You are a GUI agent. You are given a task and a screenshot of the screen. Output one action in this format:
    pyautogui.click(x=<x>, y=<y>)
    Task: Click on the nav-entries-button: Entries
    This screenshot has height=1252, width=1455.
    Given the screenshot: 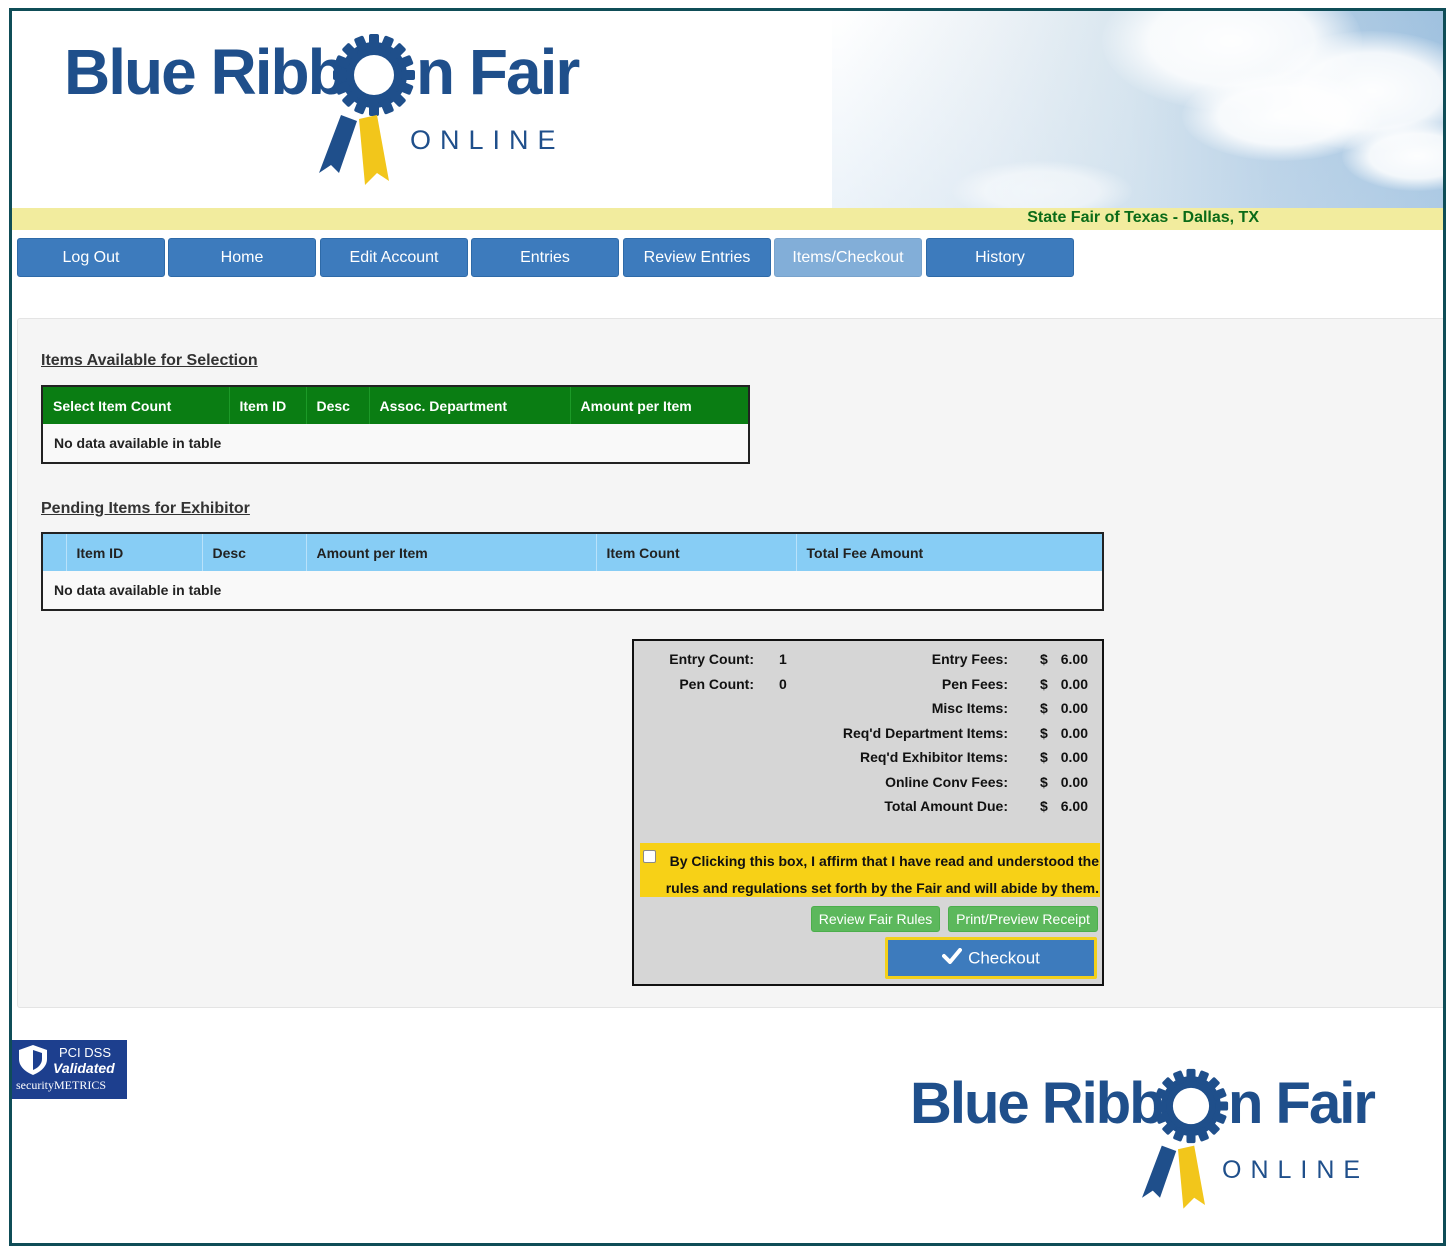 What is the action you would take?
    pyautogui.click(x=545, y=257)
    